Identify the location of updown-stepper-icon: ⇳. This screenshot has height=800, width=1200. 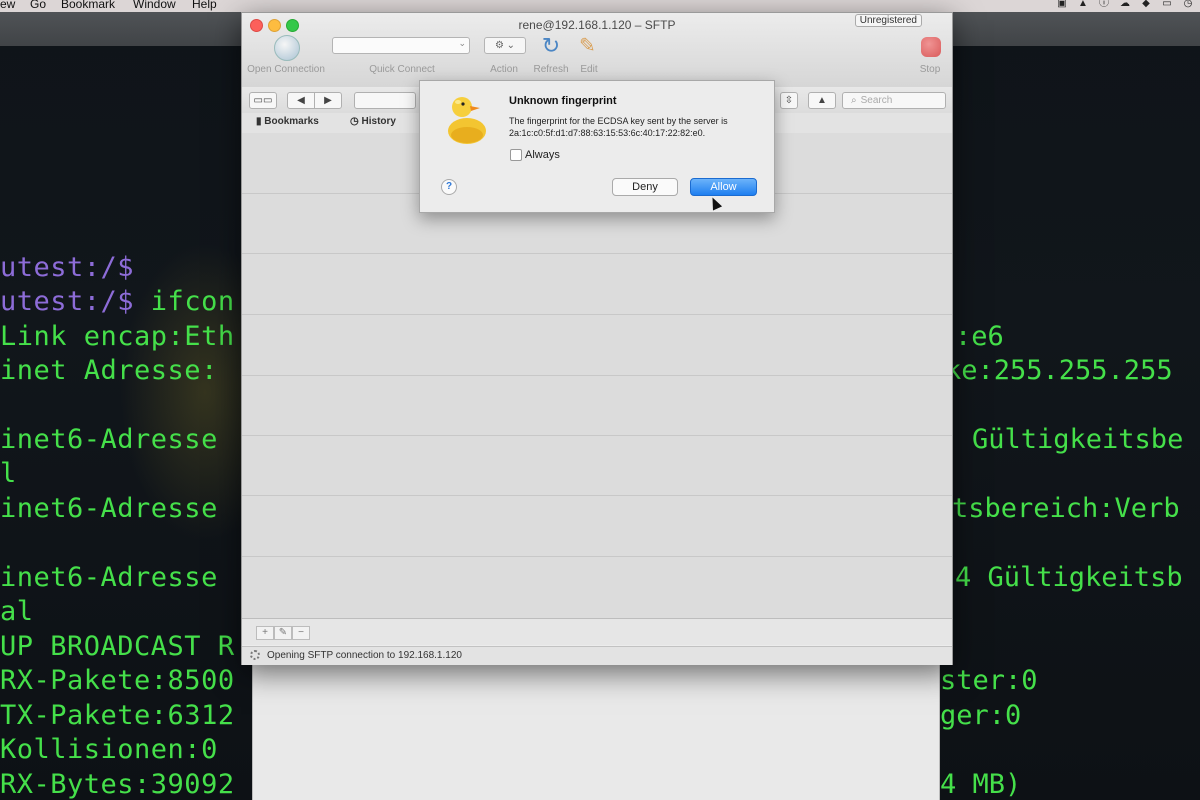
(789, 100).